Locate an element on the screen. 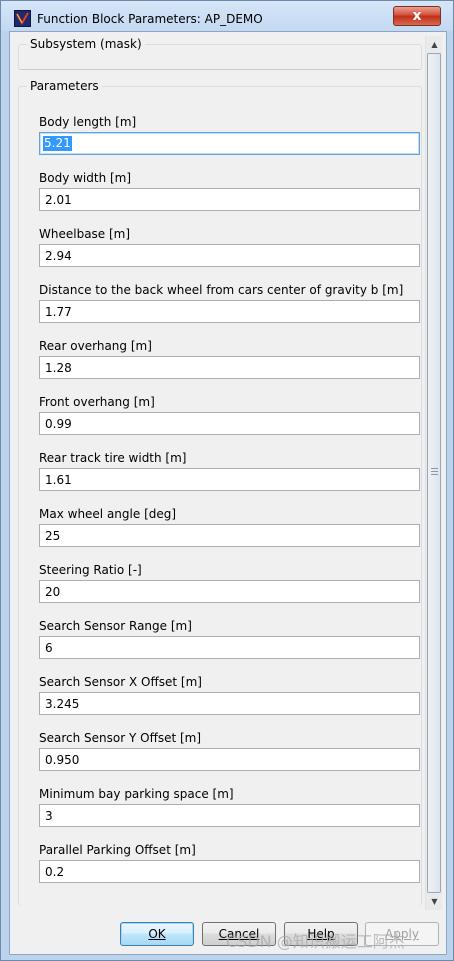  param-label-steering-ratio: Steering Ratio [-] is located at coordinates (90, 570).